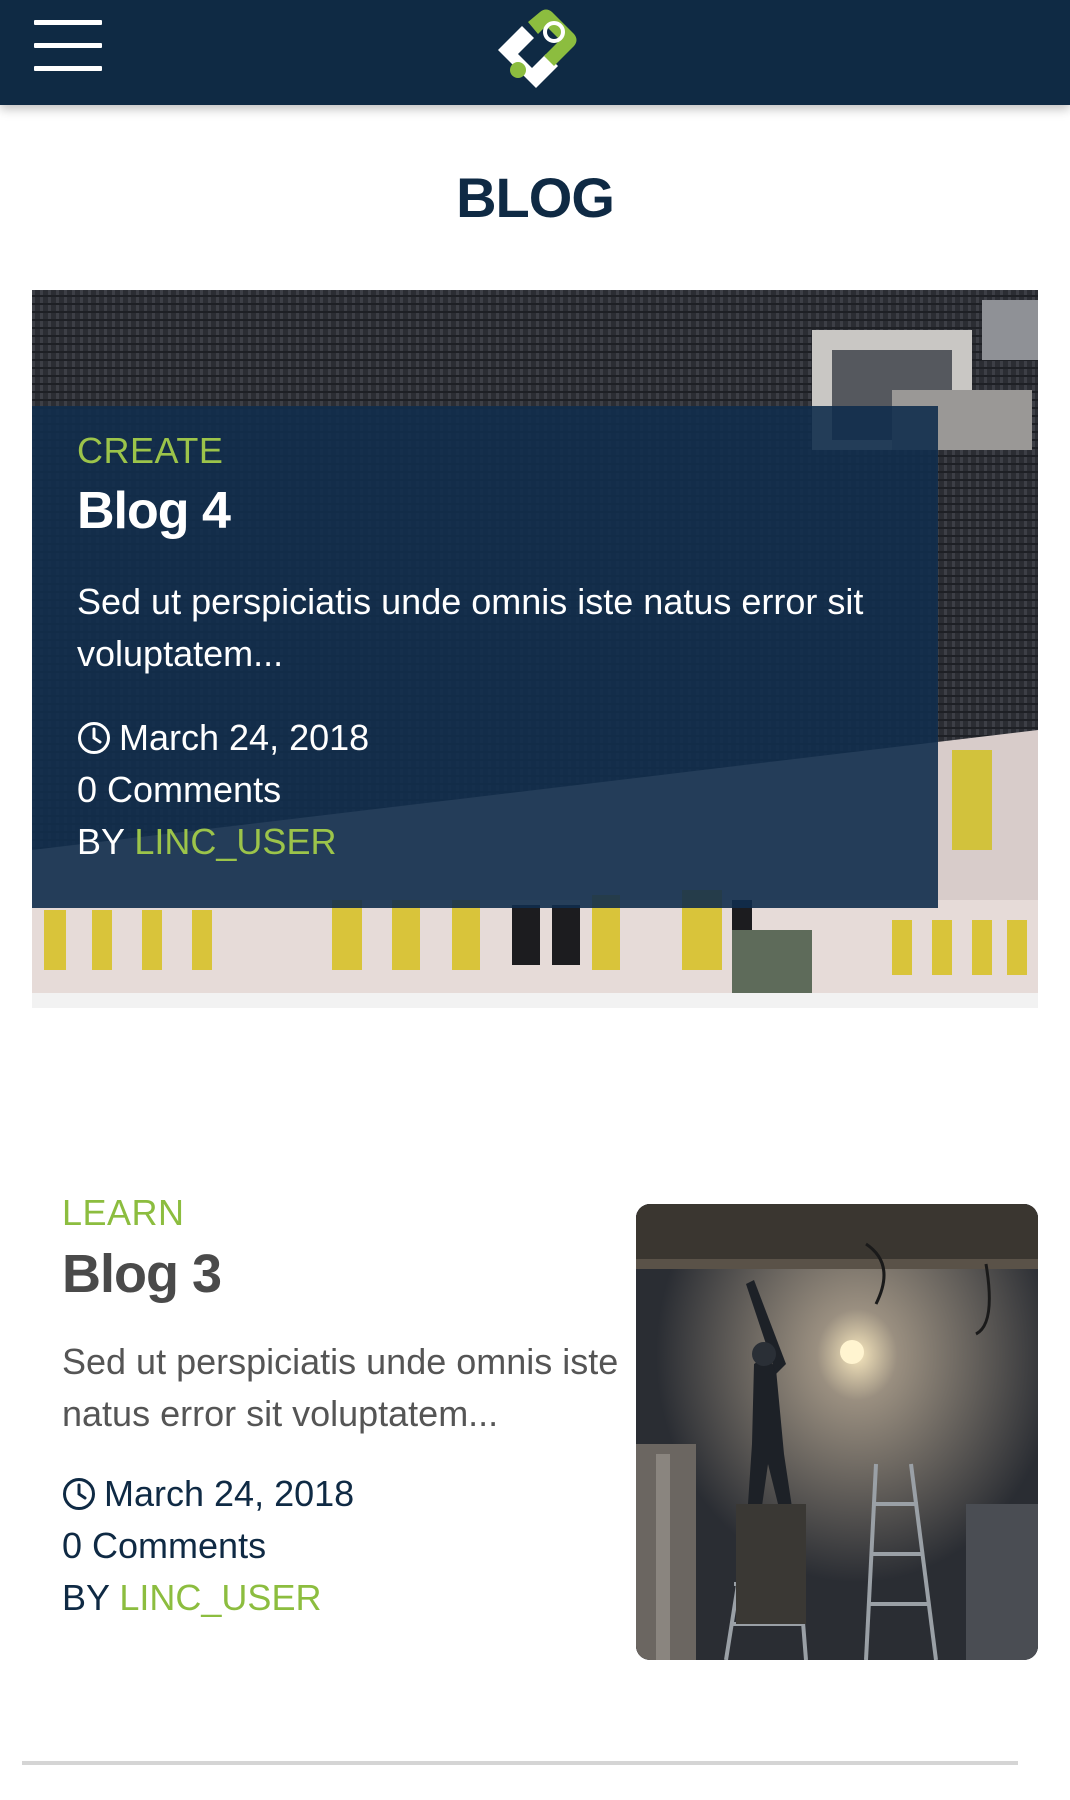 The width and height of the screenshot is (1070, 1800). What do you see at coordinates (485, 451) in the screenshot?
I see `post-category: CREATE` at bounding box center [485, 451].